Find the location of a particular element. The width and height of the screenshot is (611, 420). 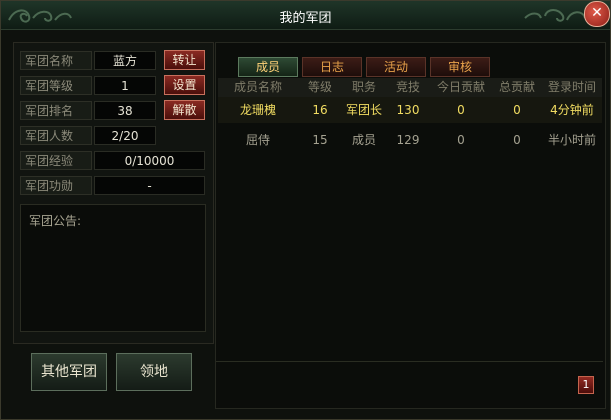

divider is located at coordinates (409, 361).